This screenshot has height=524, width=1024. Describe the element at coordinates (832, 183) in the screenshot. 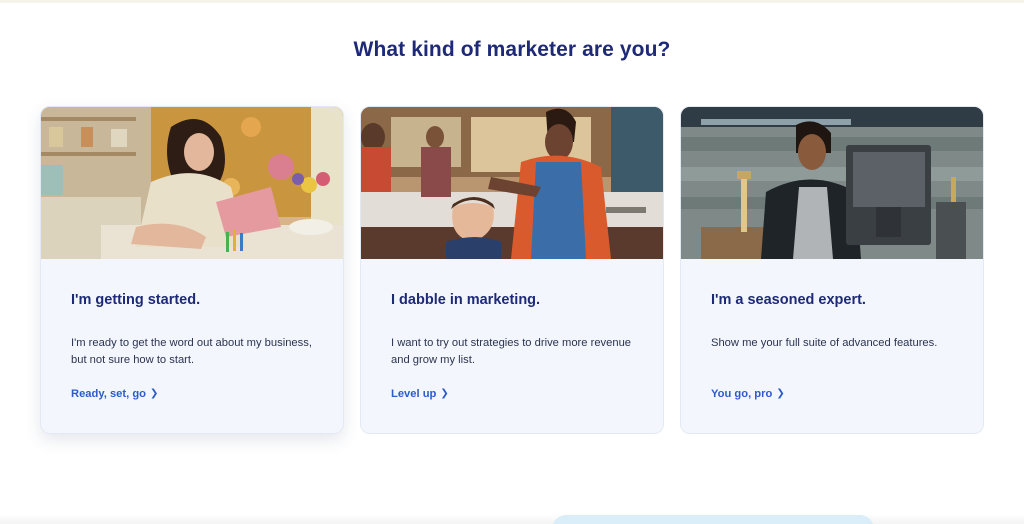

I see `card-photo-woman-computer` at that location.